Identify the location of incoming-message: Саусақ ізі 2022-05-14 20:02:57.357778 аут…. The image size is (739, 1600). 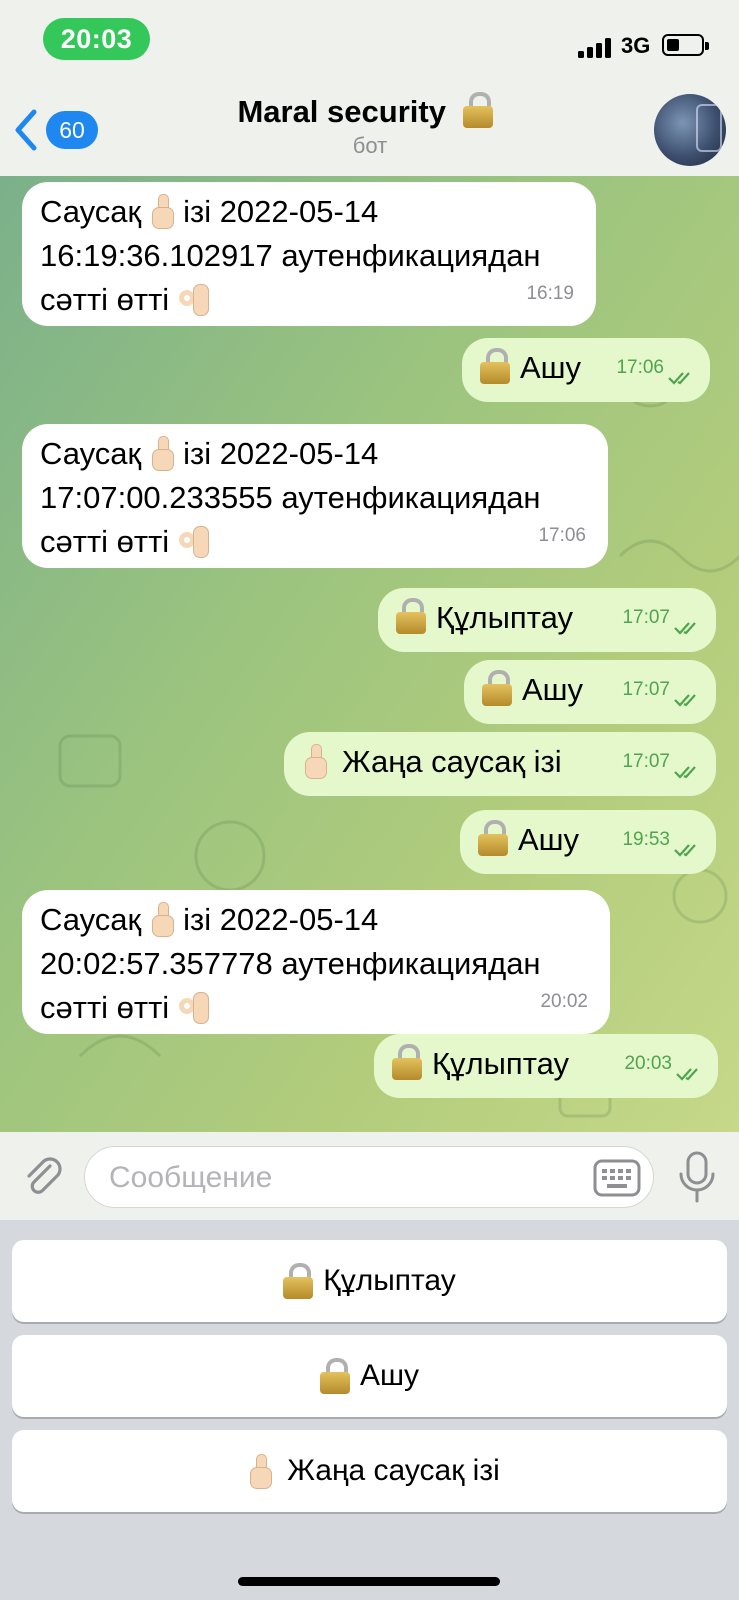
(316, 962).